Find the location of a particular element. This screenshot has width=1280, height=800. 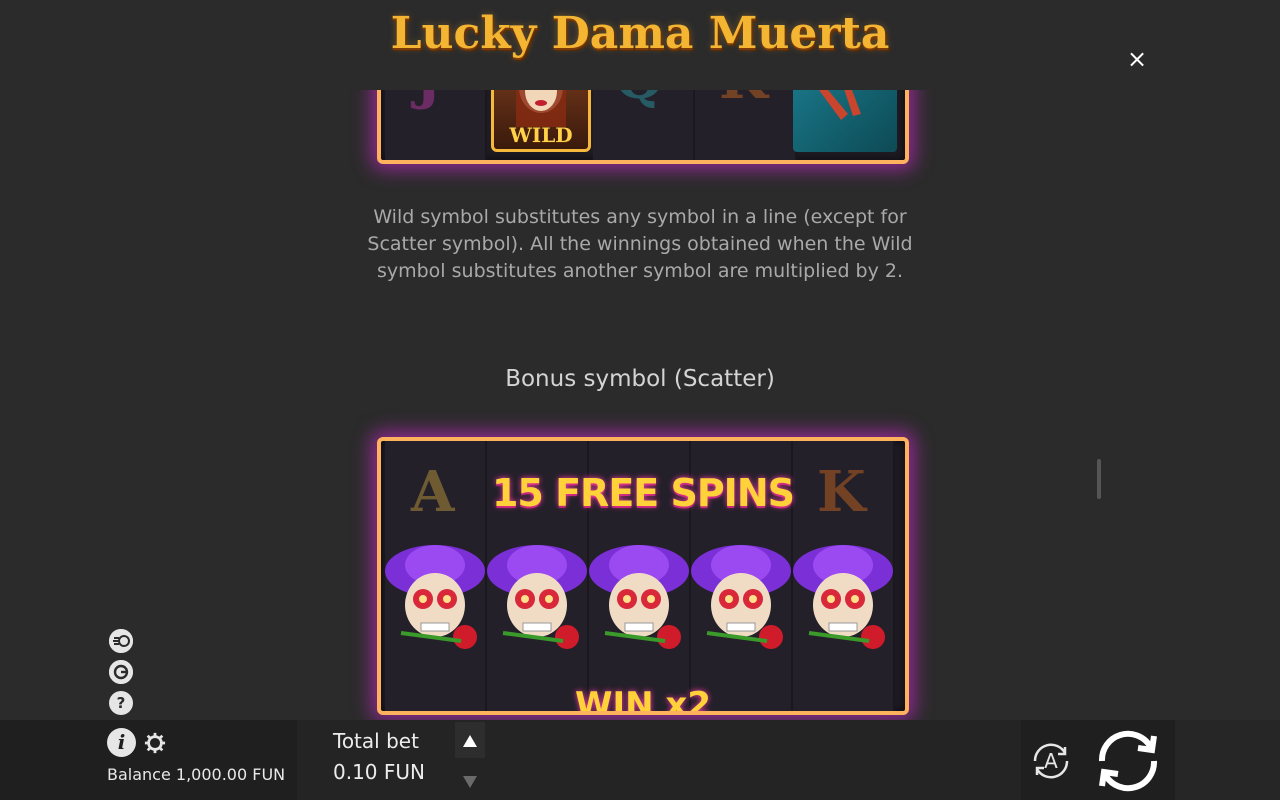

scatter-section-title: Bonus symbol (Scatter) is located at coordinates (640, 379).